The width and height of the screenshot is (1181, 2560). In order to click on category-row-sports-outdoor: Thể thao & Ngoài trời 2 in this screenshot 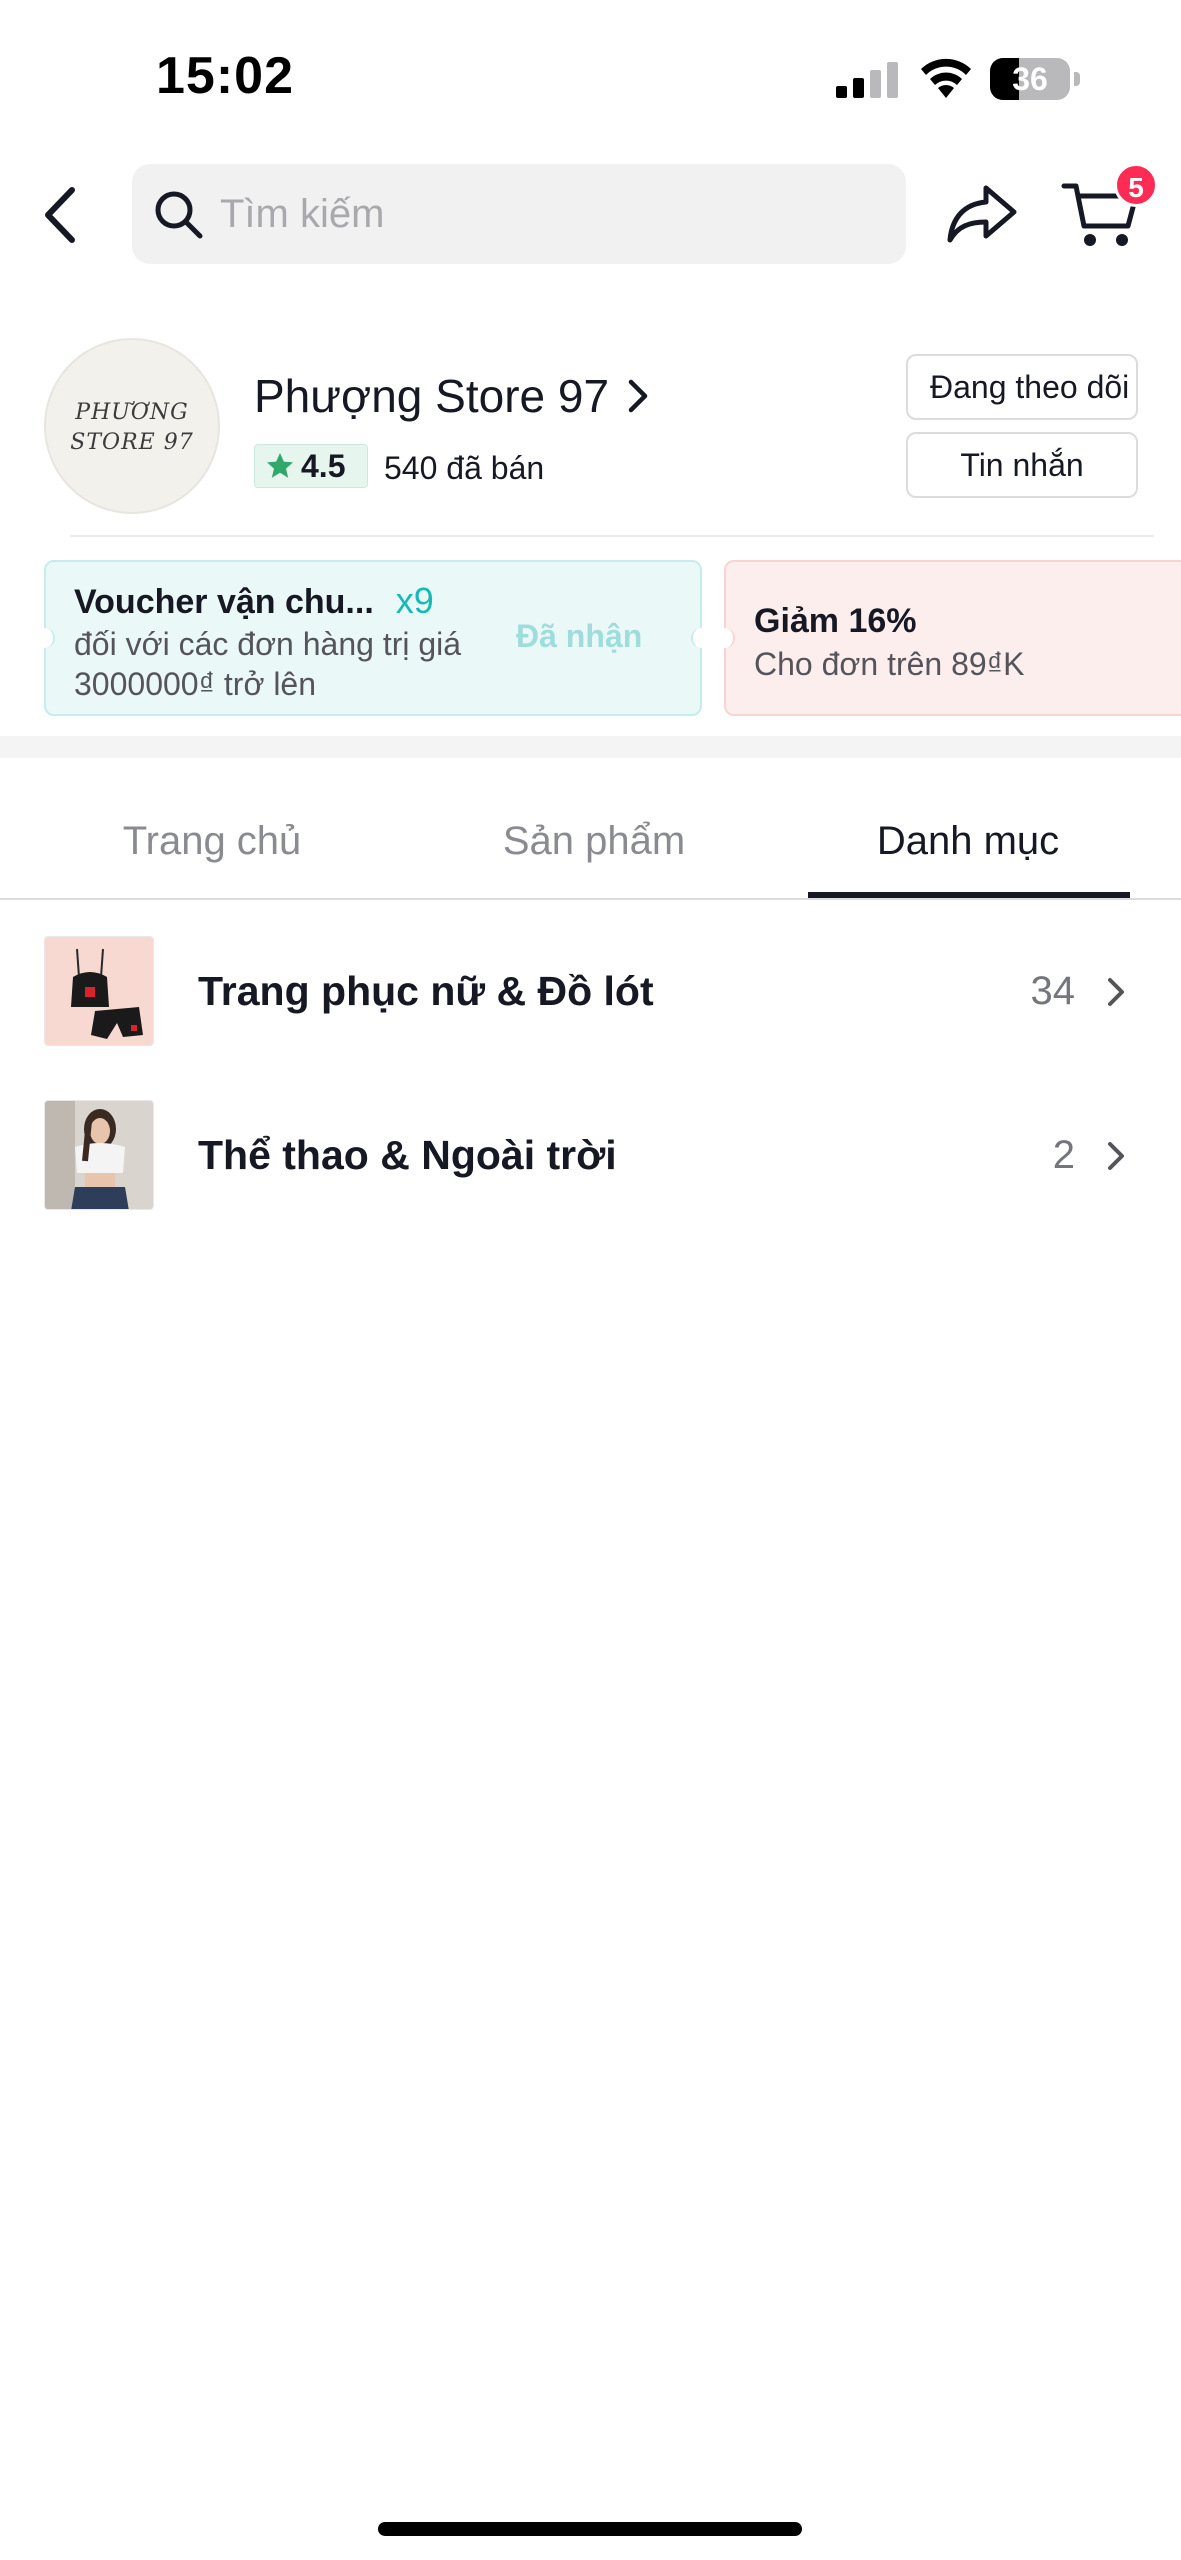, I will do `click(590, 1164)`.